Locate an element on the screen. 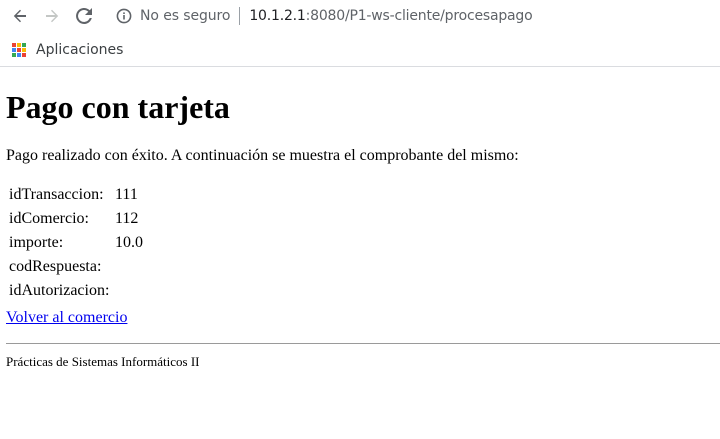 The height and width of the screenshot is (439, 720). receipt-label: idAutorizacion: is located at coordinates (59, 290).